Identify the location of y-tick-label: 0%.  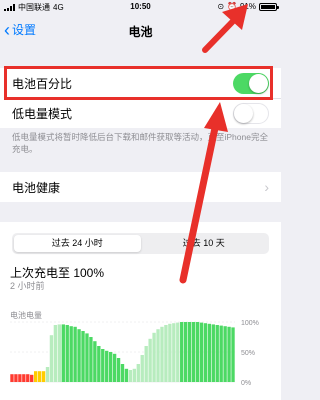
(246, 383).